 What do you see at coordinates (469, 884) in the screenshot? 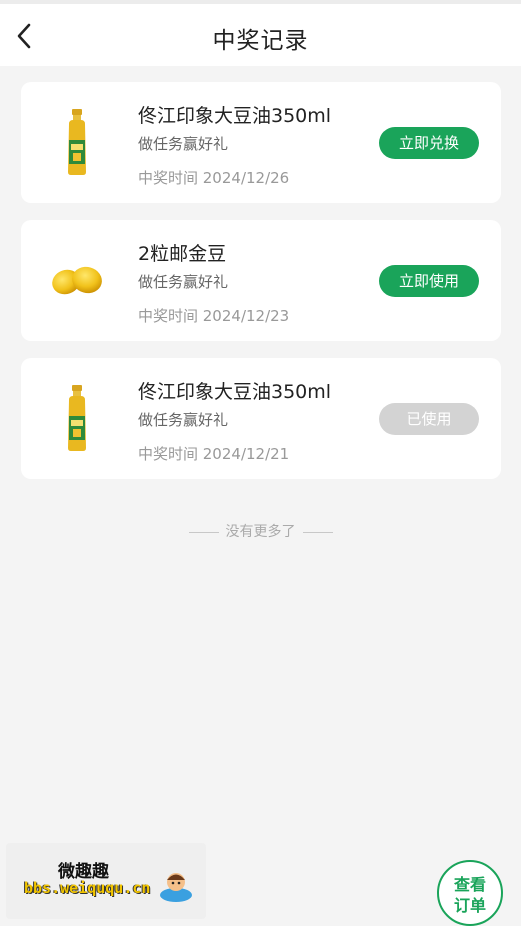
I see `view-orders-line1: 查看` at bounding box center [469, 884].